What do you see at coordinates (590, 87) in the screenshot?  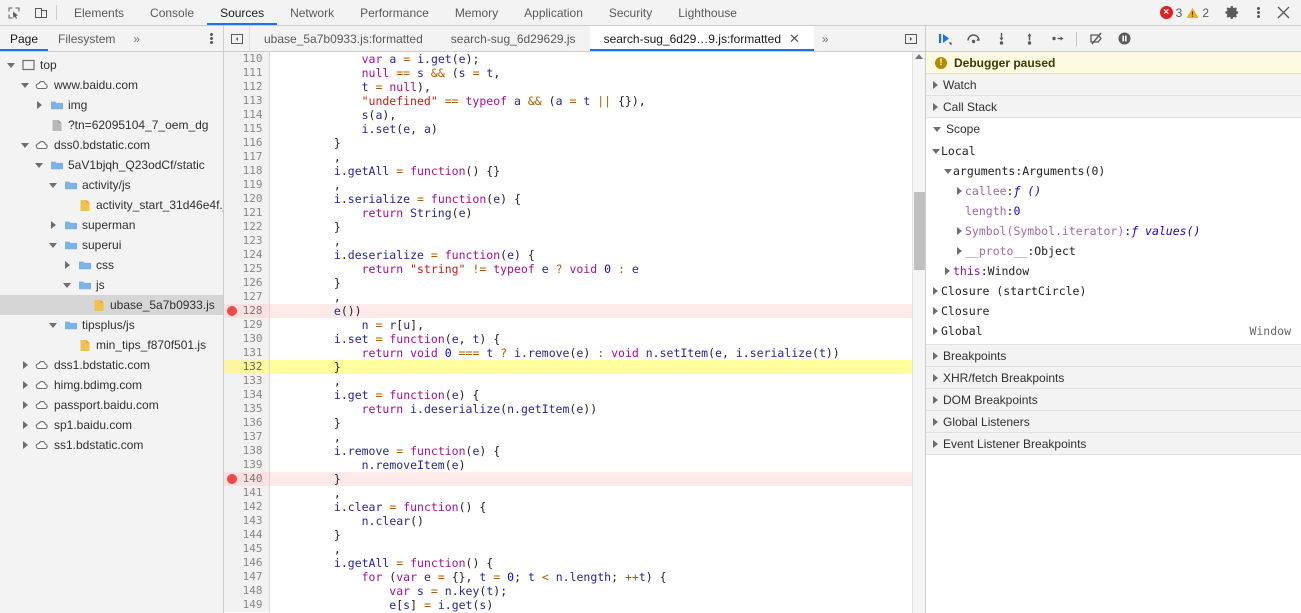 I see `code-text: t = null),` at bounding box center [590, 87].